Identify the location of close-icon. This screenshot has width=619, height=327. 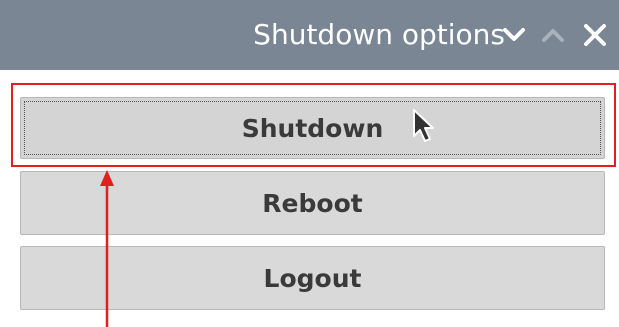
(595, 35).